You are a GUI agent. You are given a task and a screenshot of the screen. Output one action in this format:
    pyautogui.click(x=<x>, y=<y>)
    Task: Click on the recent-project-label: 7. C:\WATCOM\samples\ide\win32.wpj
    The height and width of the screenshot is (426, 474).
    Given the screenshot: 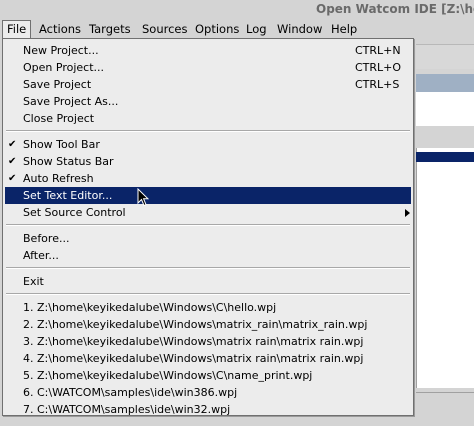 What is the action you would take?
    pyautogui.click(x=127, y=409)
    